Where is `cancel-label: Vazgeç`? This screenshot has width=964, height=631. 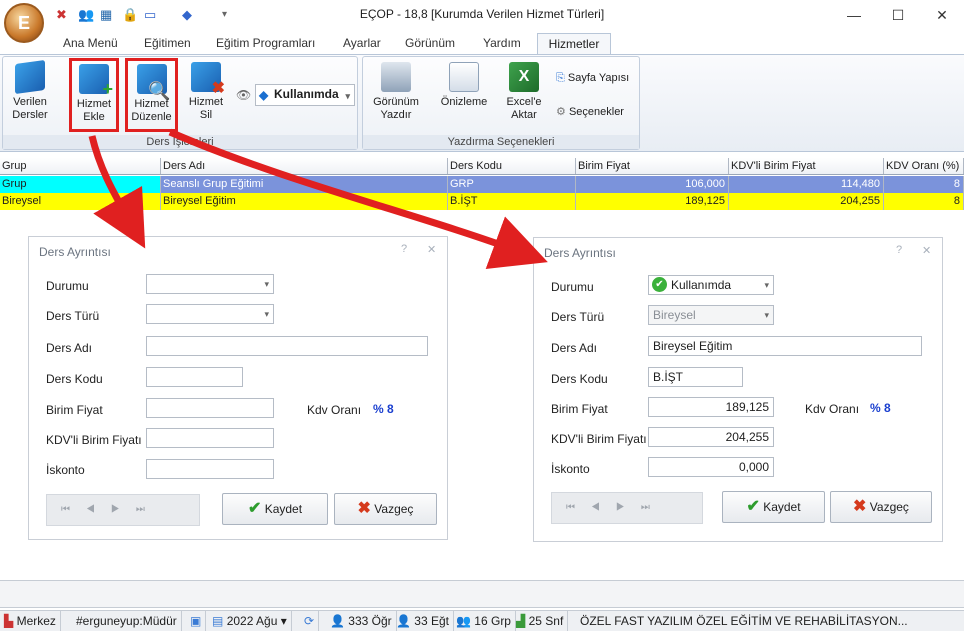
cancel-label: Vazgeç is located at coordinates (394, 509).